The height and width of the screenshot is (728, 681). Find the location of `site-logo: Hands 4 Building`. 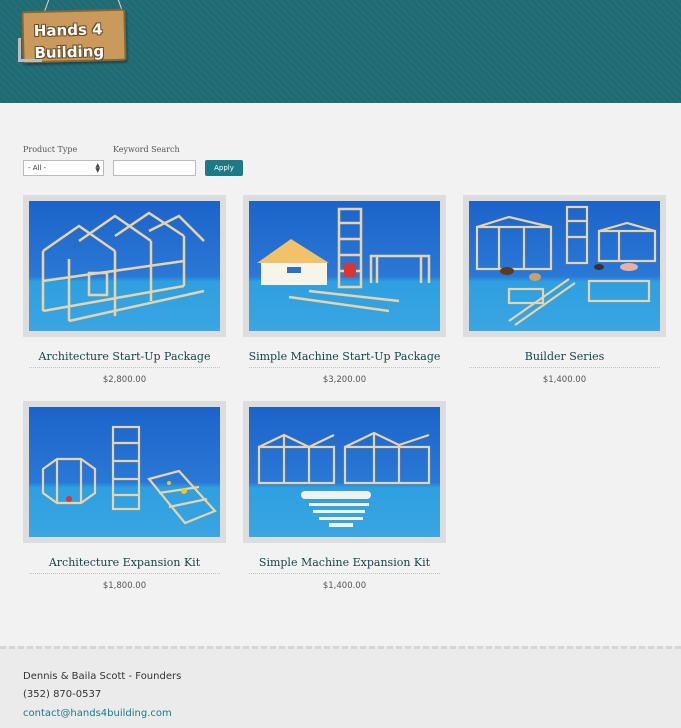

site-logo: Hands 4 Building is located at coordinates (73, 33).